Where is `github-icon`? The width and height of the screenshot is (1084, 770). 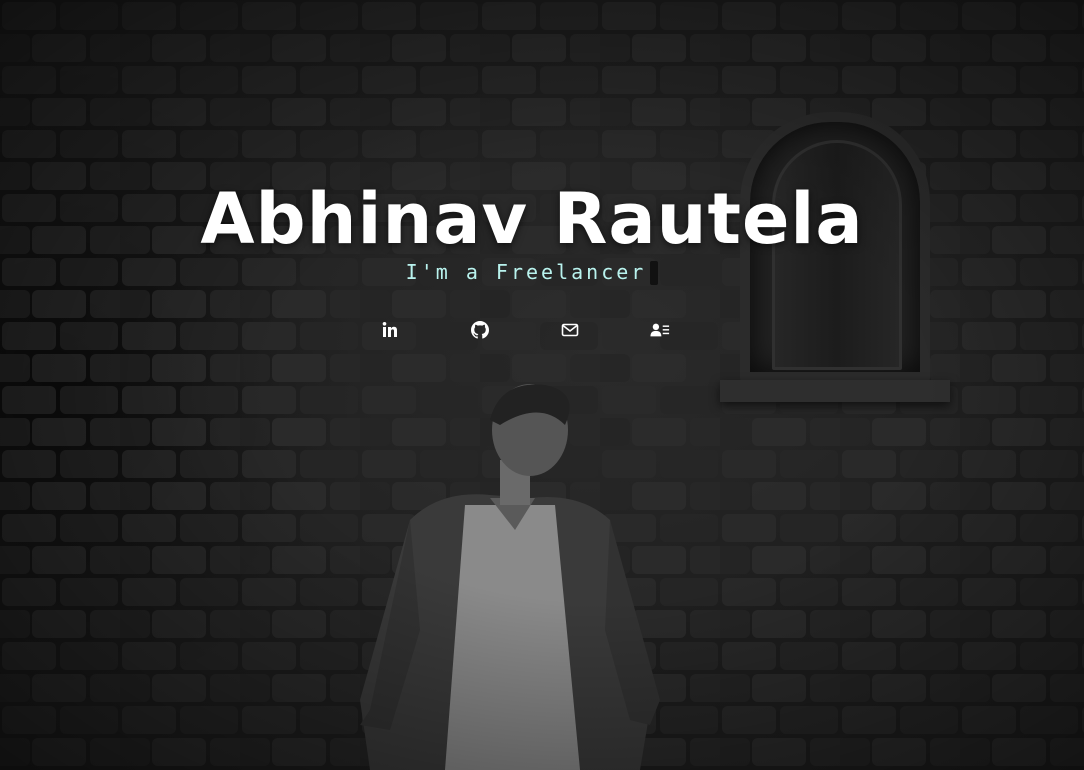
github-icon is located at coordinates (480, 330).